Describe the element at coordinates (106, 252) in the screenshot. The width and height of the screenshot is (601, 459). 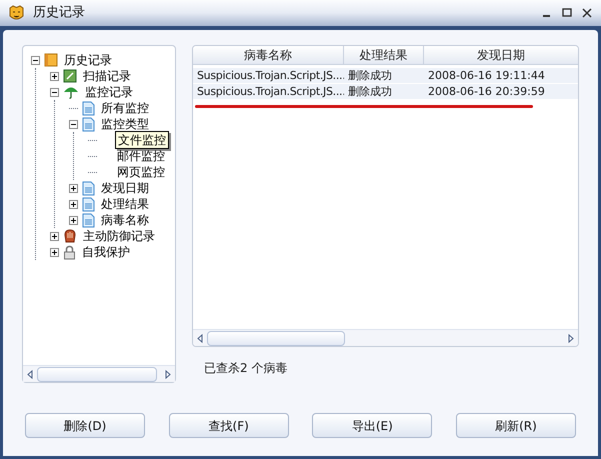
I see `tree-item: 自我保护` at that location.